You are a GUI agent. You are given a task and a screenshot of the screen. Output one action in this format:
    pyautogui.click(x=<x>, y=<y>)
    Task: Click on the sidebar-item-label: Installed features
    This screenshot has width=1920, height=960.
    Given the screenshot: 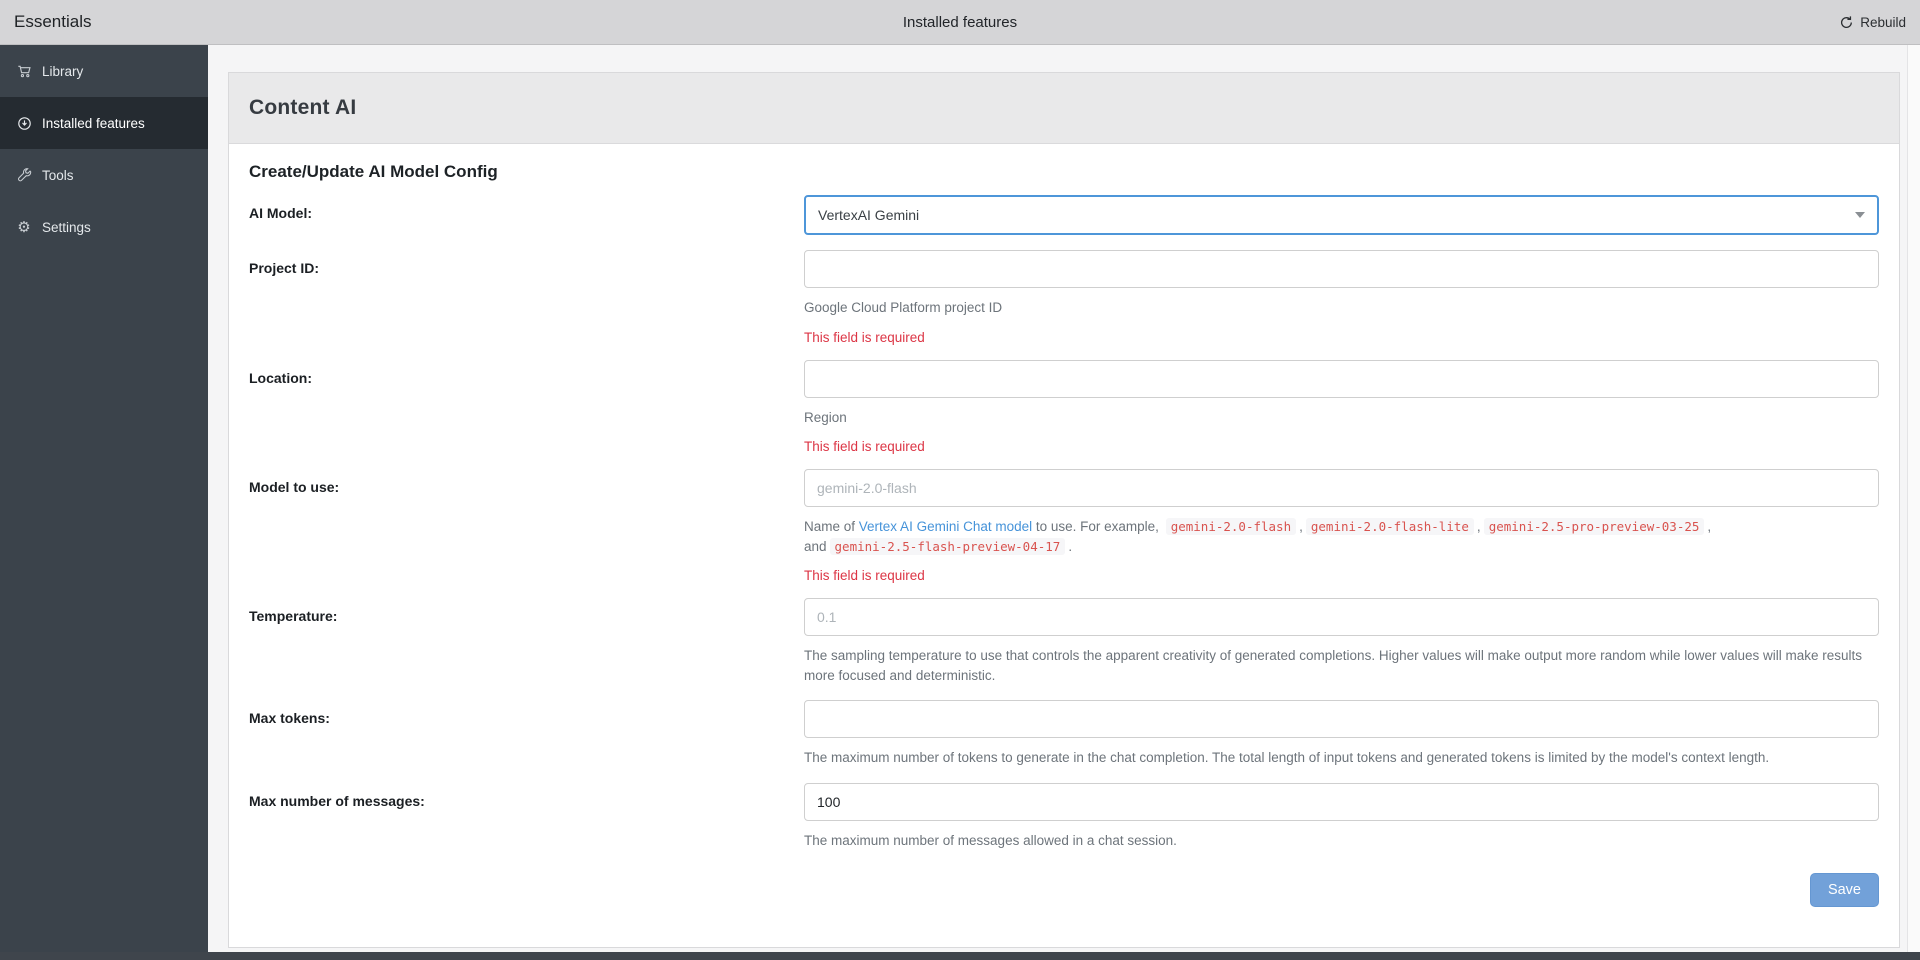 What is the action you would take?
    pyautogui.click(x=93, y=123)
    